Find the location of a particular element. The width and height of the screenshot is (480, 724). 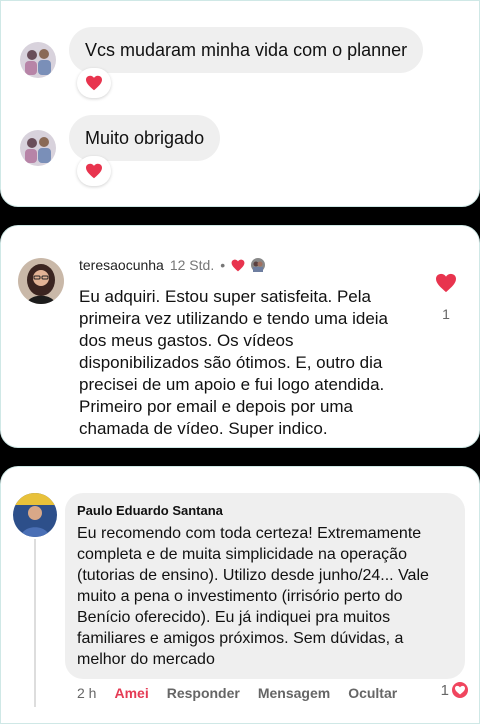

comment-actions: 2 h Amei Responder Mensagem Ocultar is located at coordinates (246, 693).